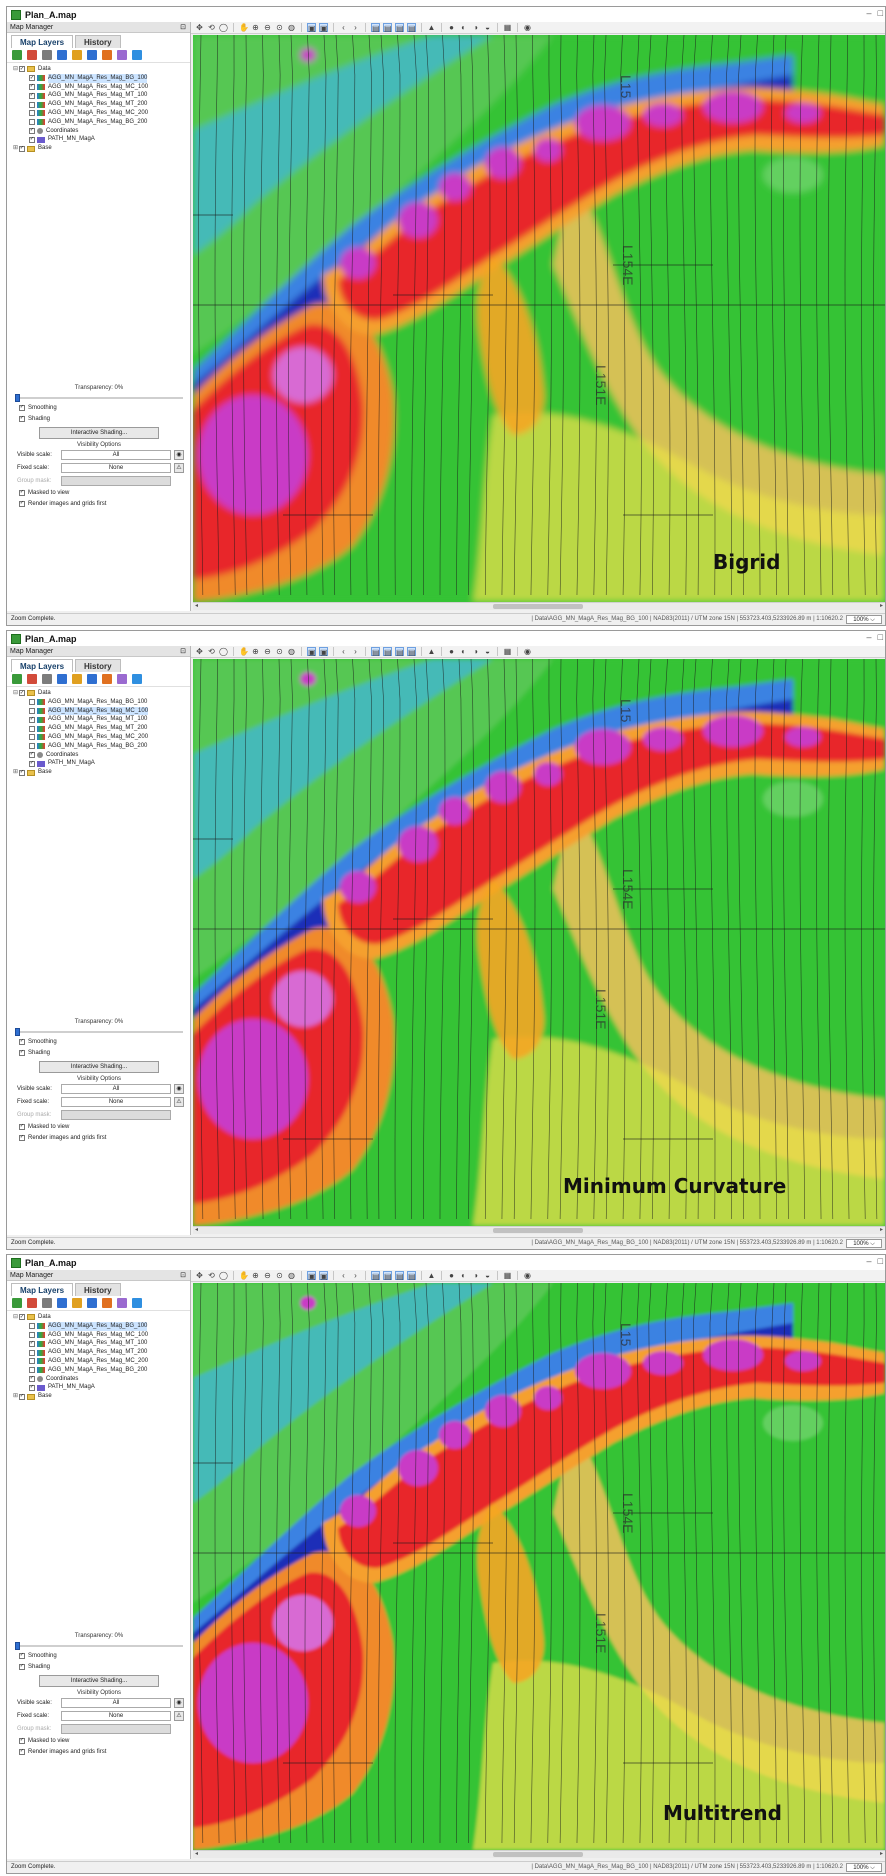 This screenshot has width=886, height=1876. What do you see at coordinates (101, 755) in the screenshot?
I see `layer-row: ✓ Coordinates` at bounding box center [101, 755].